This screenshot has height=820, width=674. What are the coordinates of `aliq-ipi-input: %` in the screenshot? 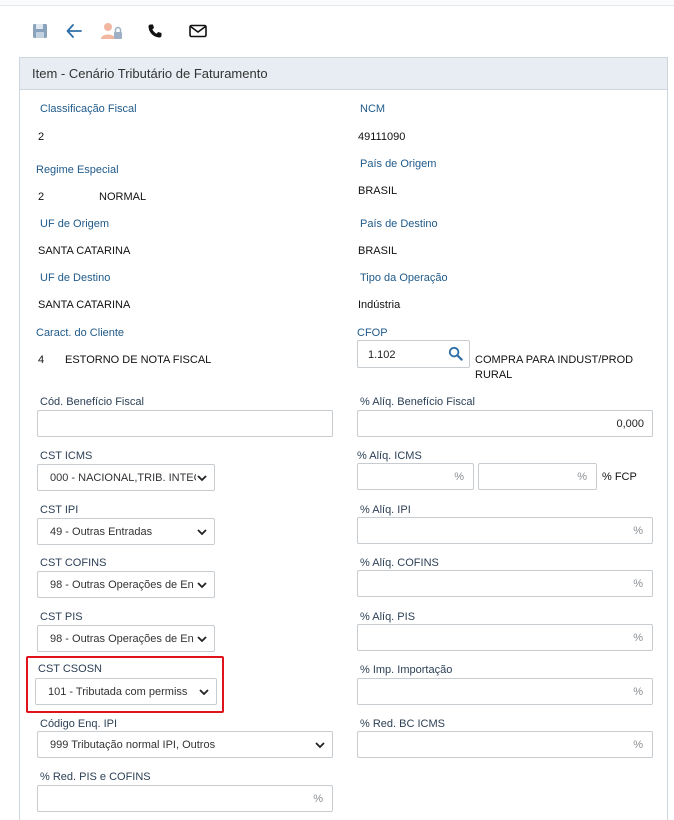 It's located at (505, 530).